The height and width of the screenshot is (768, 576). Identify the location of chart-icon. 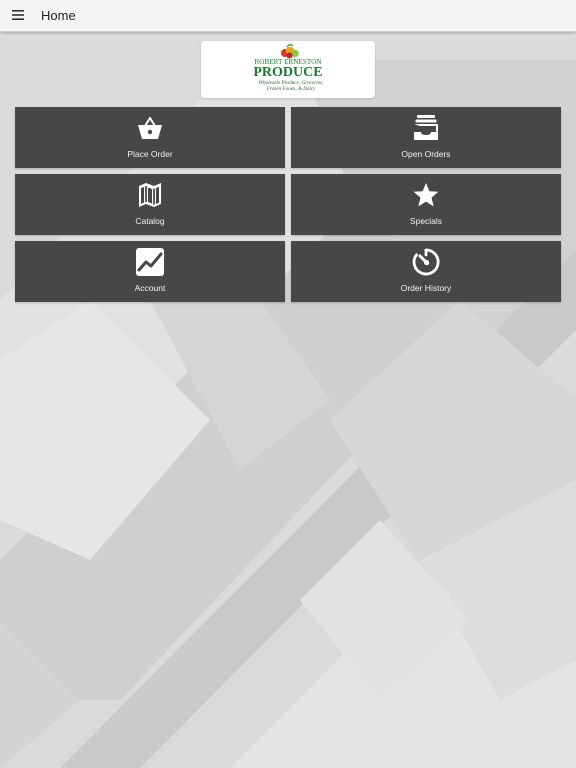
(150, 262).